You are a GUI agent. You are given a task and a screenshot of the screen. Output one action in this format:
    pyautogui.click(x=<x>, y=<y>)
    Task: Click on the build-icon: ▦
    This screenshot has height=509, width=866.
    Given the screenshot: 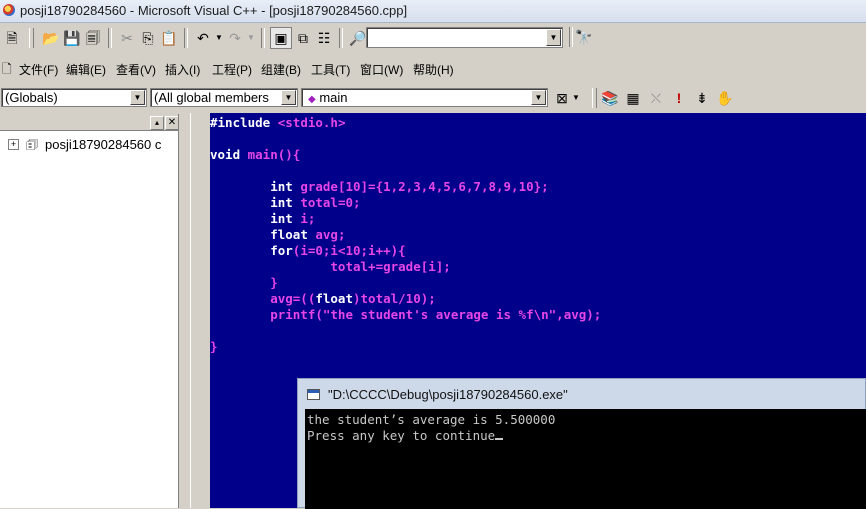 What is the action you would take?
    pyautogui.click(x=633, y=98)
    